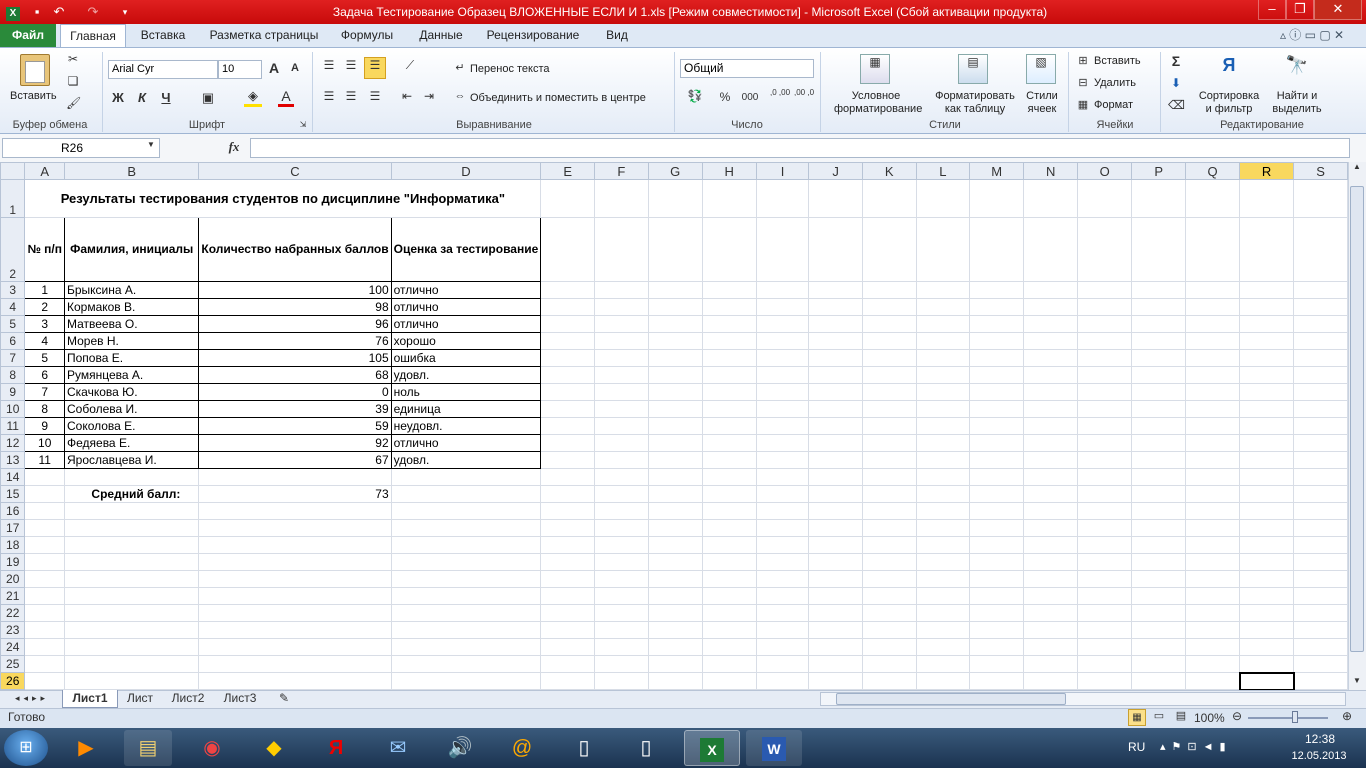 The width and height of the screenshot is (1366, 768). Describe the element at coordinates (131, 249) in the screenshot. I see `header-cell-name: Фамилия, инициалы` at that location.